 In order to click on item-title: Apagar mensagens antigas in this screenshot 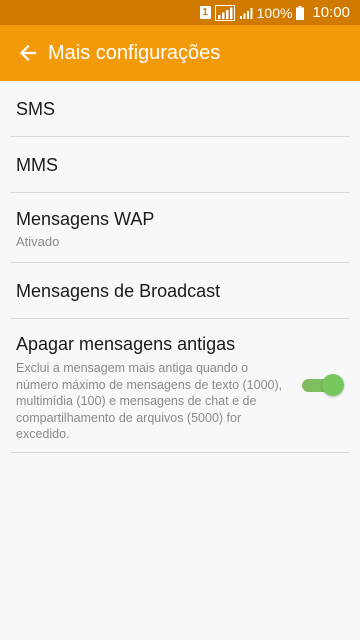, I will do `click(126, 344)`.